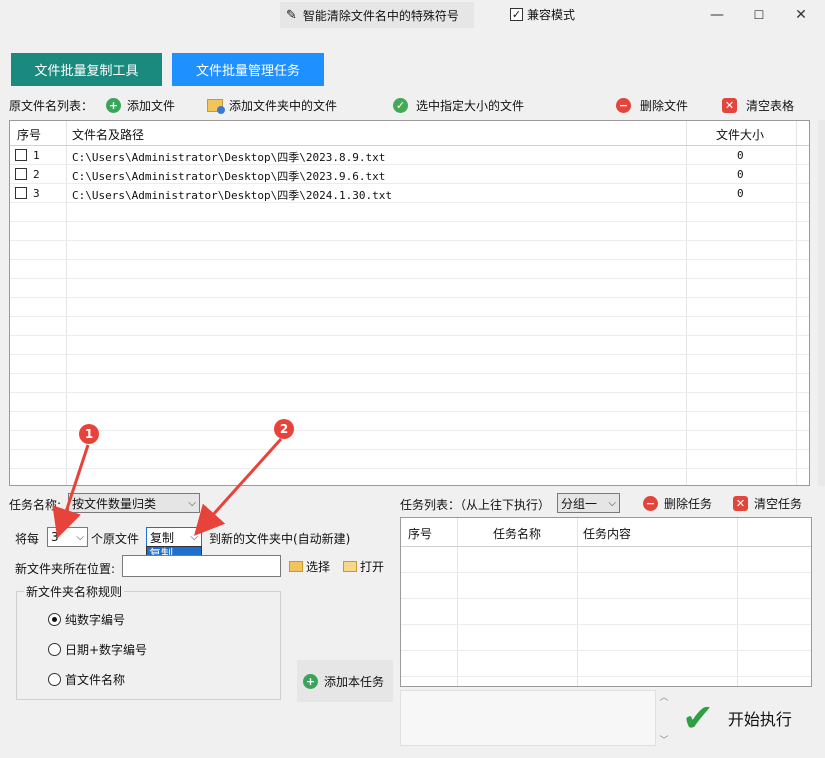  Describe the element at coordinates (89, 434) in the screenshot. I see `annotation-marker-1: 1` at that location.